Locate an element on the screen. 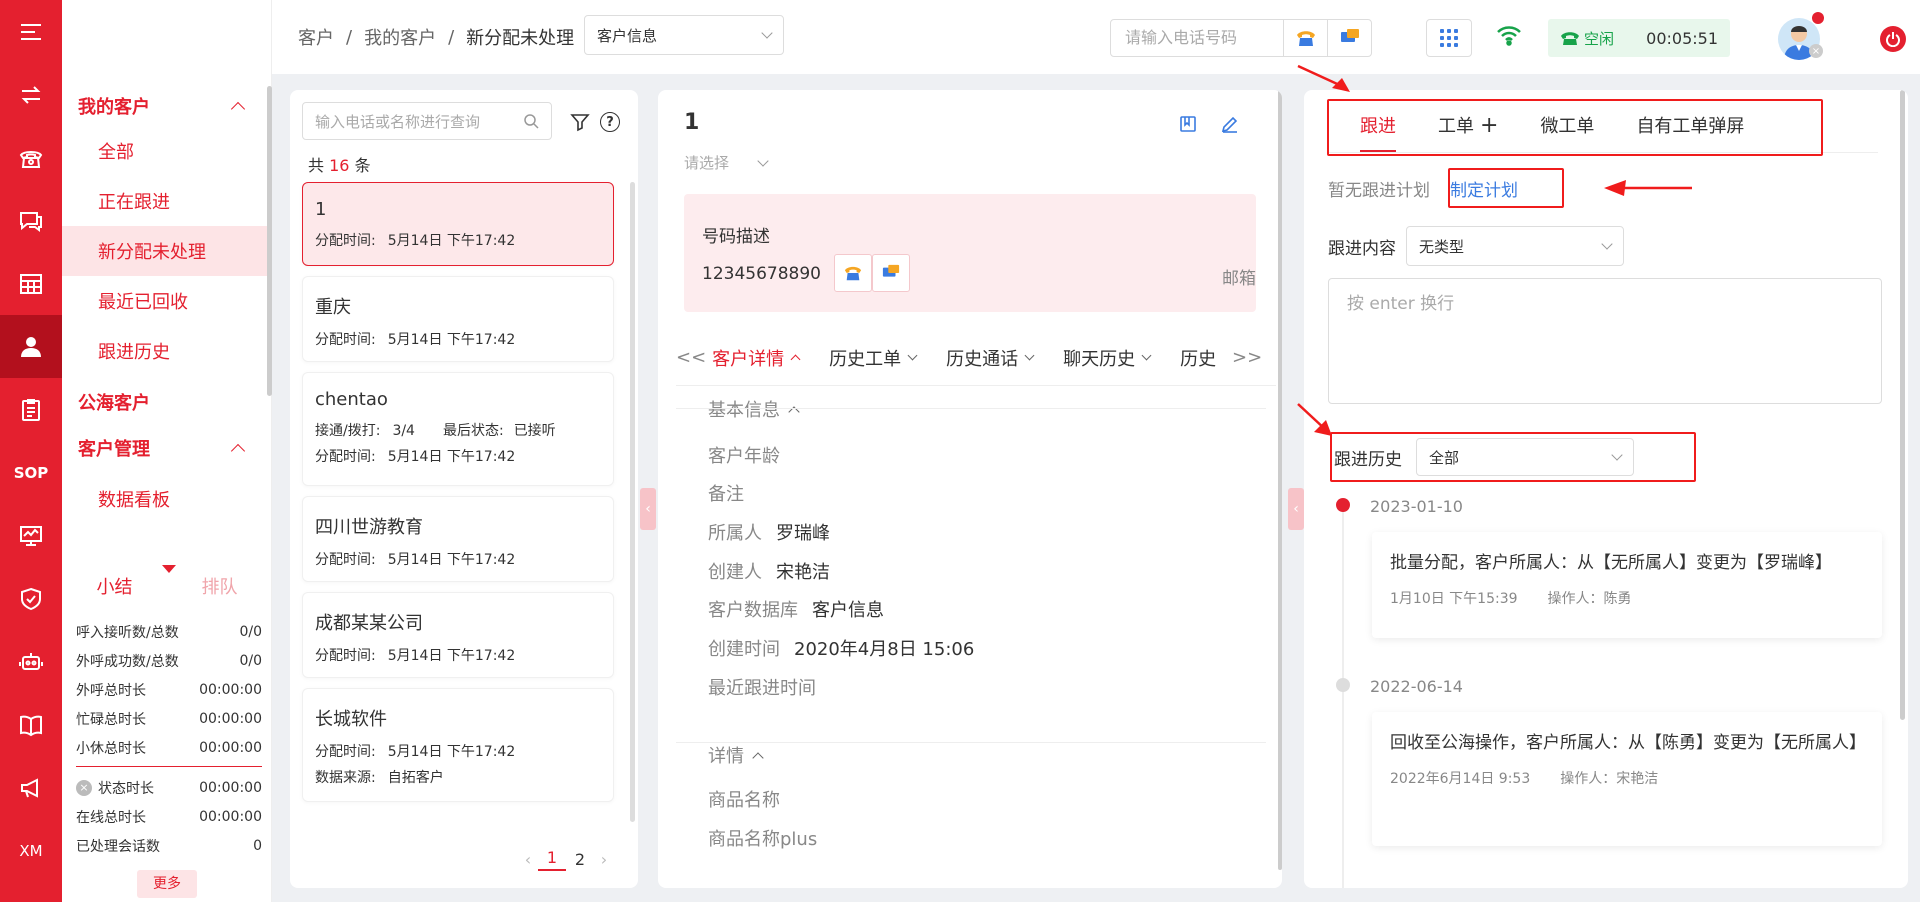  sidebar-group-my-customers: 我的客户 is located at coordinates (166, 106).